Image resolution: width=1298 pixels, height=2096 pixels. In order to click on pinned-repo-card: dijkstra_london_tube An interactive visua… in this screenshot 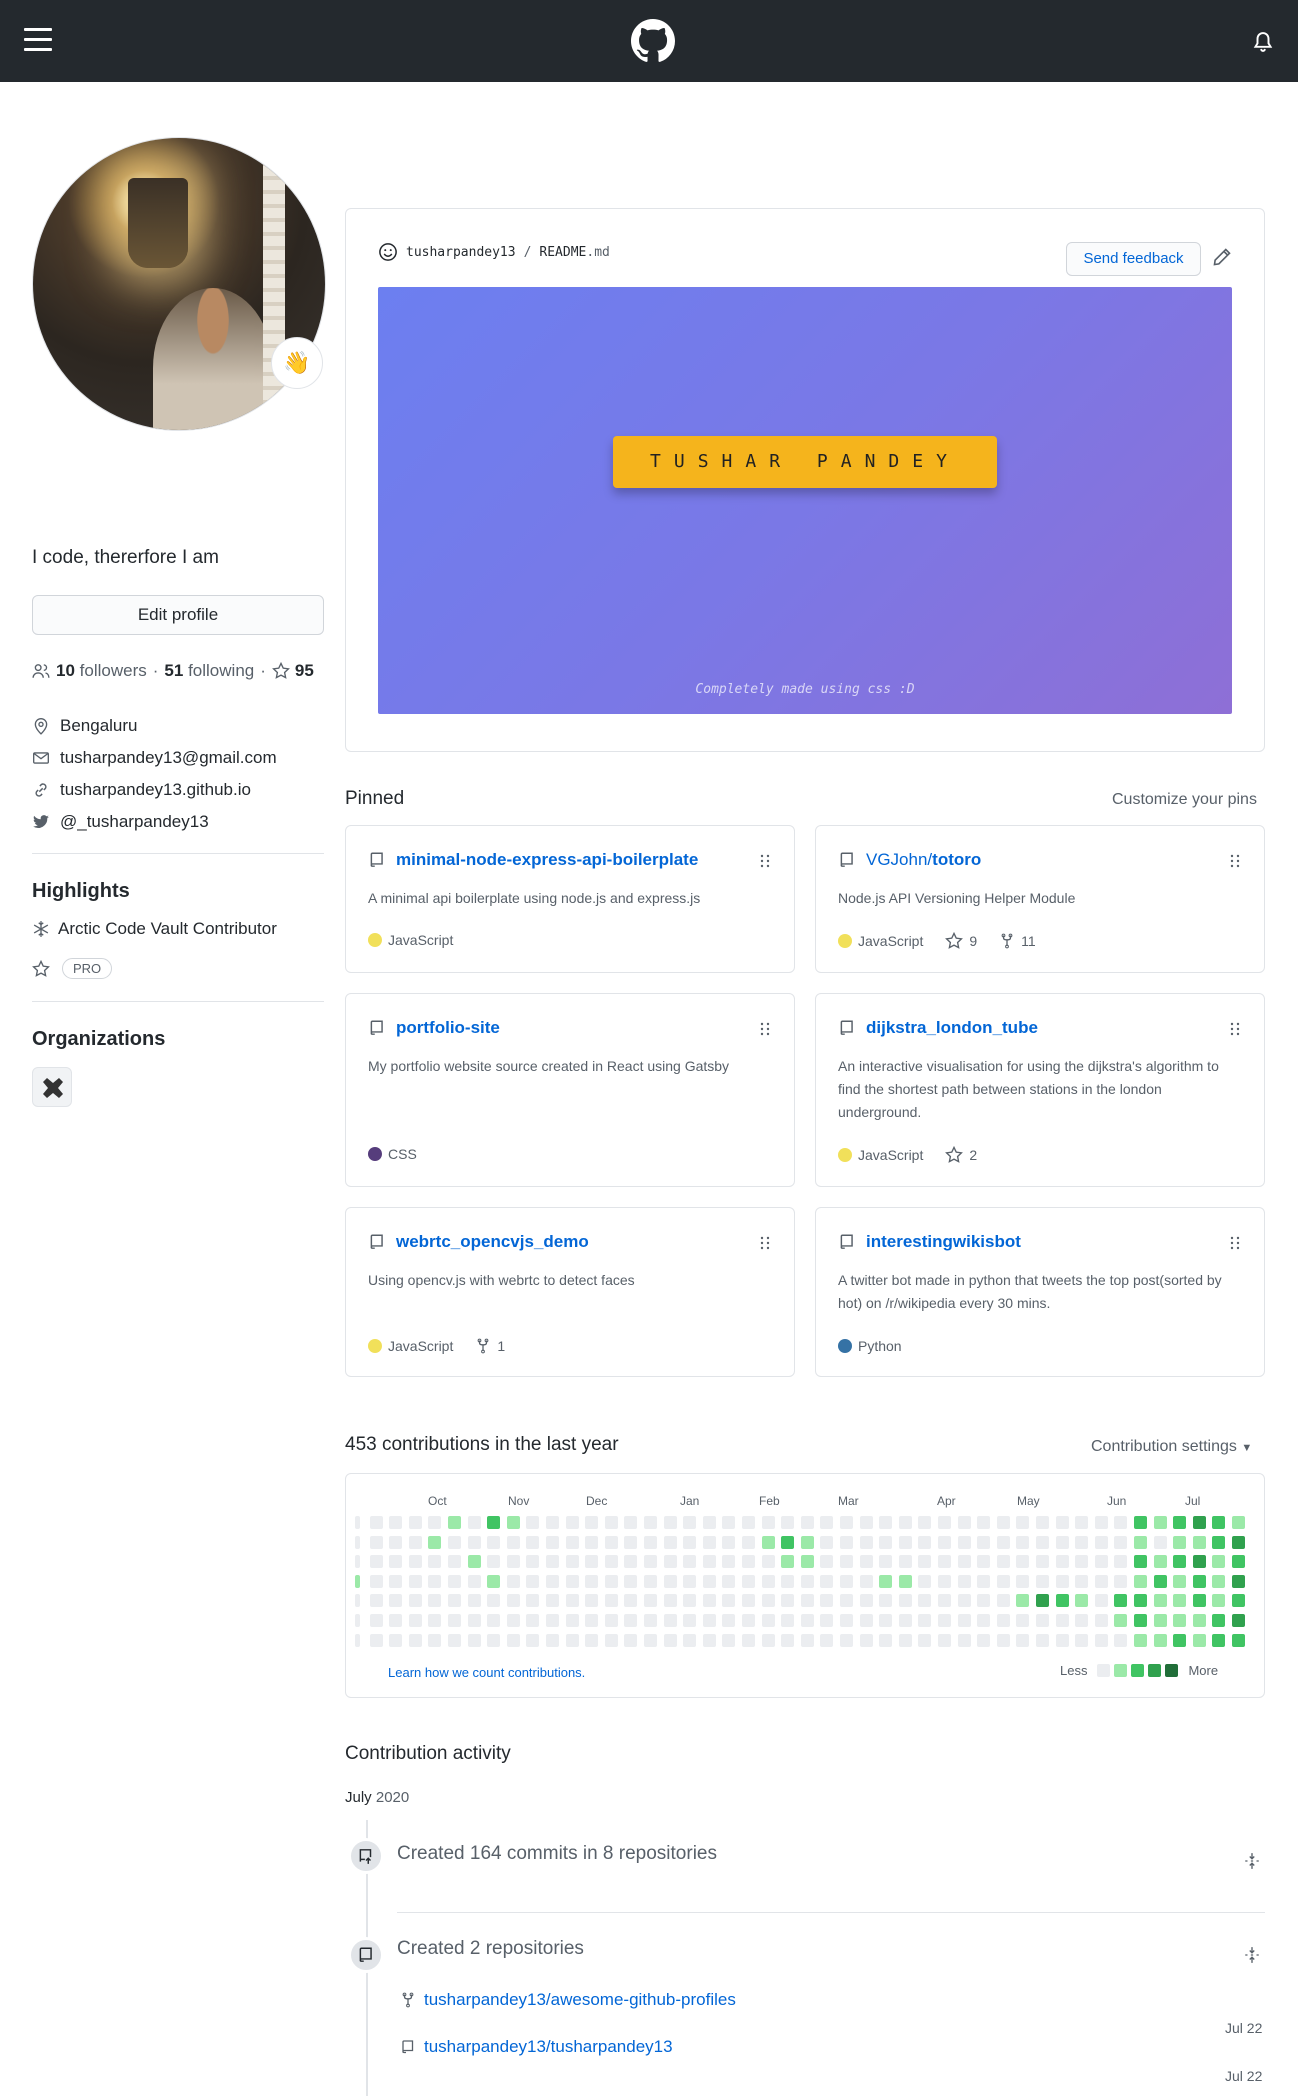, I will do `click(1040, 1090)`.